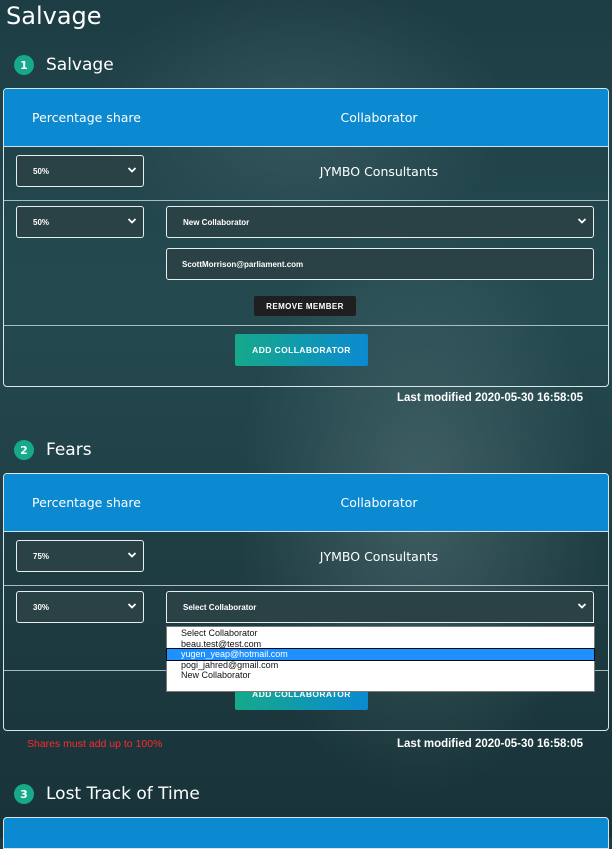 The height and width of the screenshot is (849, 612). What do you see at coordinates (380, 675) in the screenshot?
I see `dropdown-option: New Collaborator` at bounding box center [380, 675].